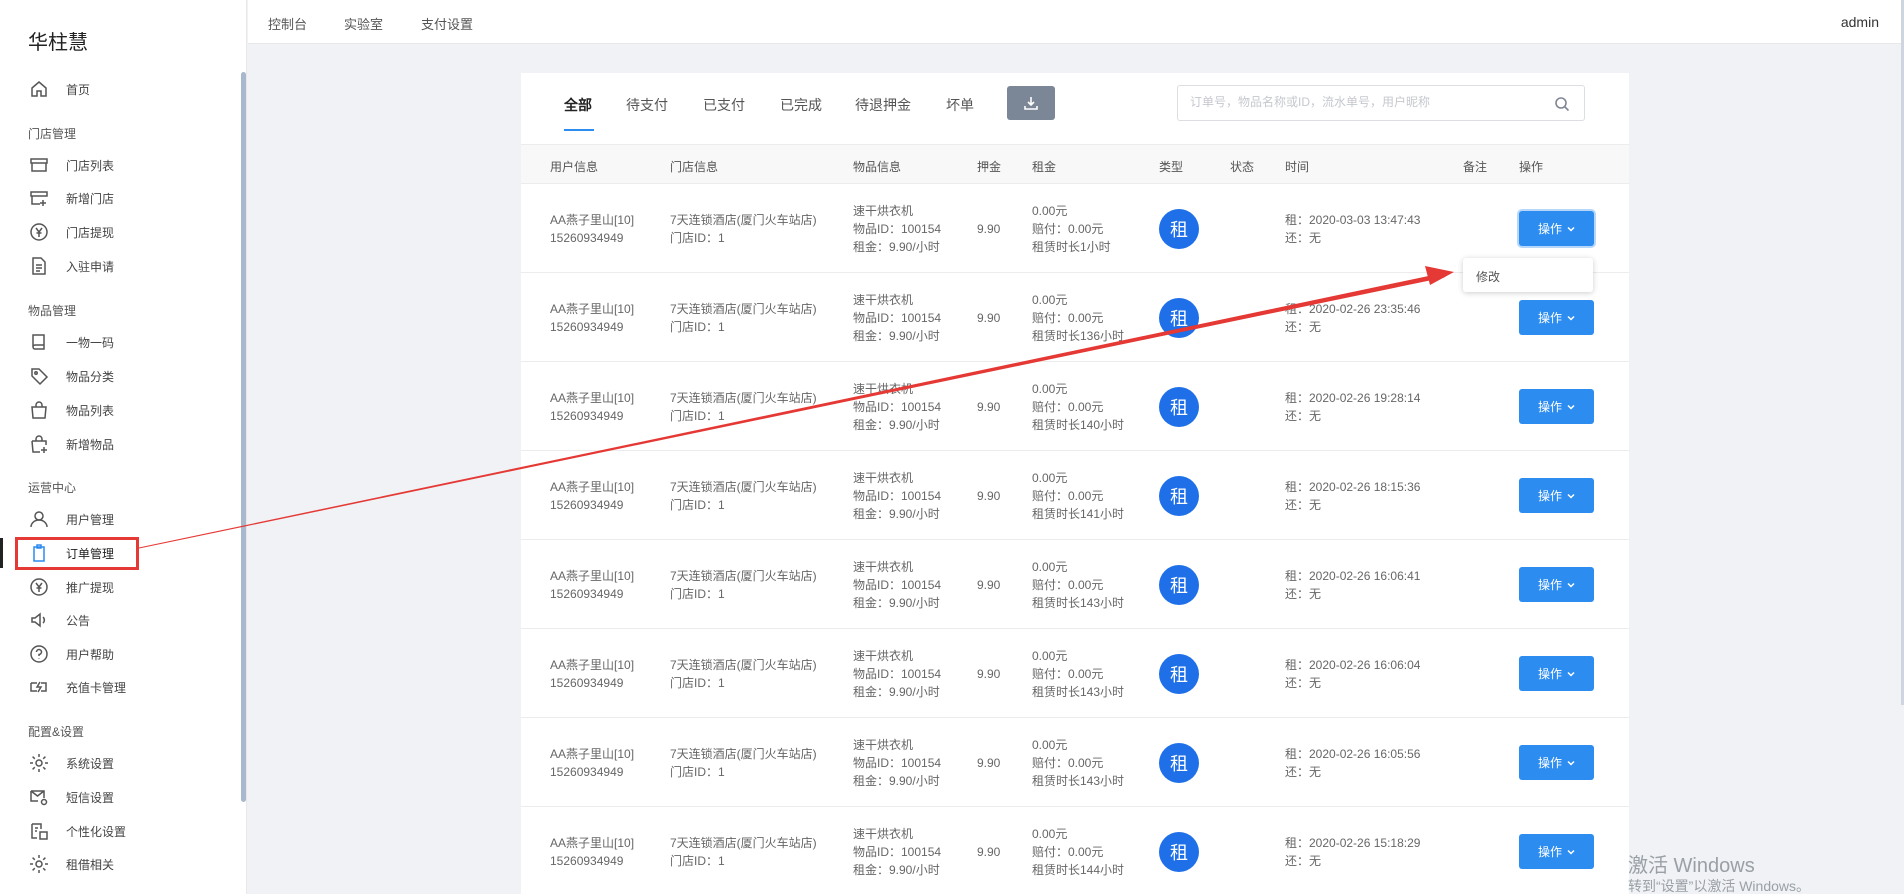 This screenshot has height=894, width=1904. What do you see at coordinates (1562, 104) in the screenshot?
I see `search-icon` at bounding box center [1562, 104].